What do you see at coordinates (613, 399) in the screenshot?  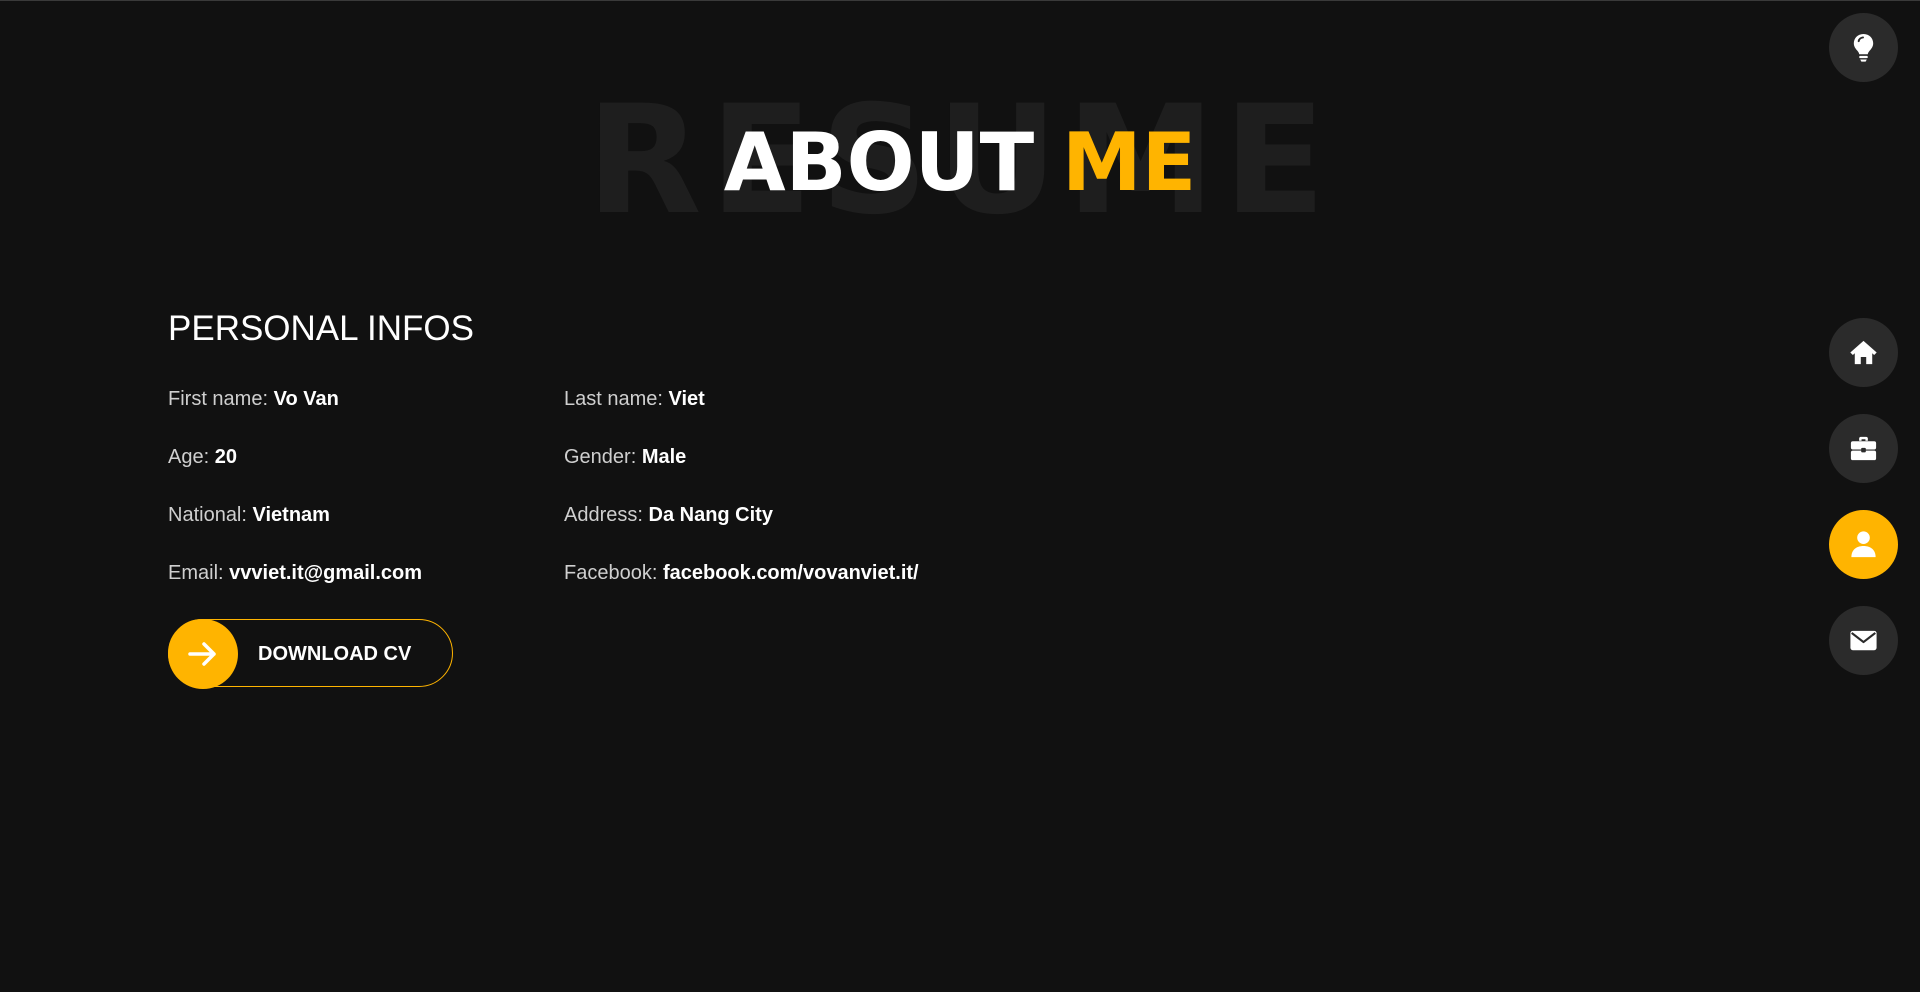 I see `info-label: Last name:` at bounding box center [613, 399].